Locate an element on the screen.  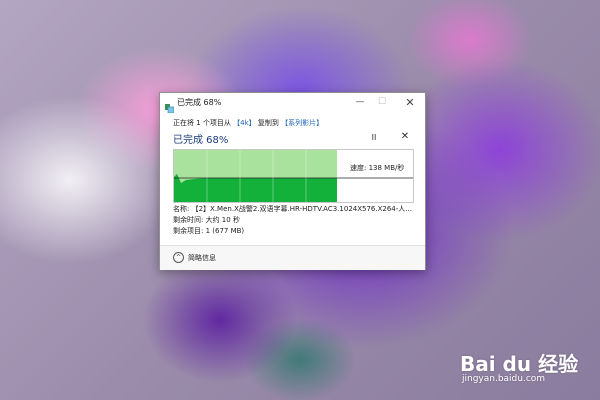
watermark-logo: Bai du 经验 is located at coordinates (519, 364).